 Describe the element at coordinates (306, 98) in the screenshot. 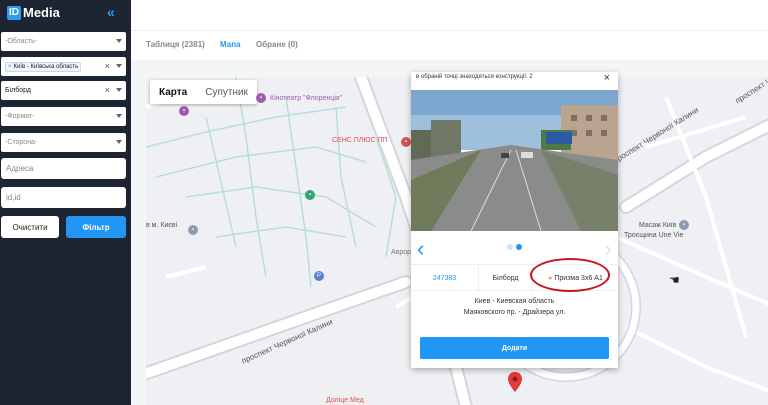

I see `poi-label: Кінотеатр "Флоренція"` at that location.